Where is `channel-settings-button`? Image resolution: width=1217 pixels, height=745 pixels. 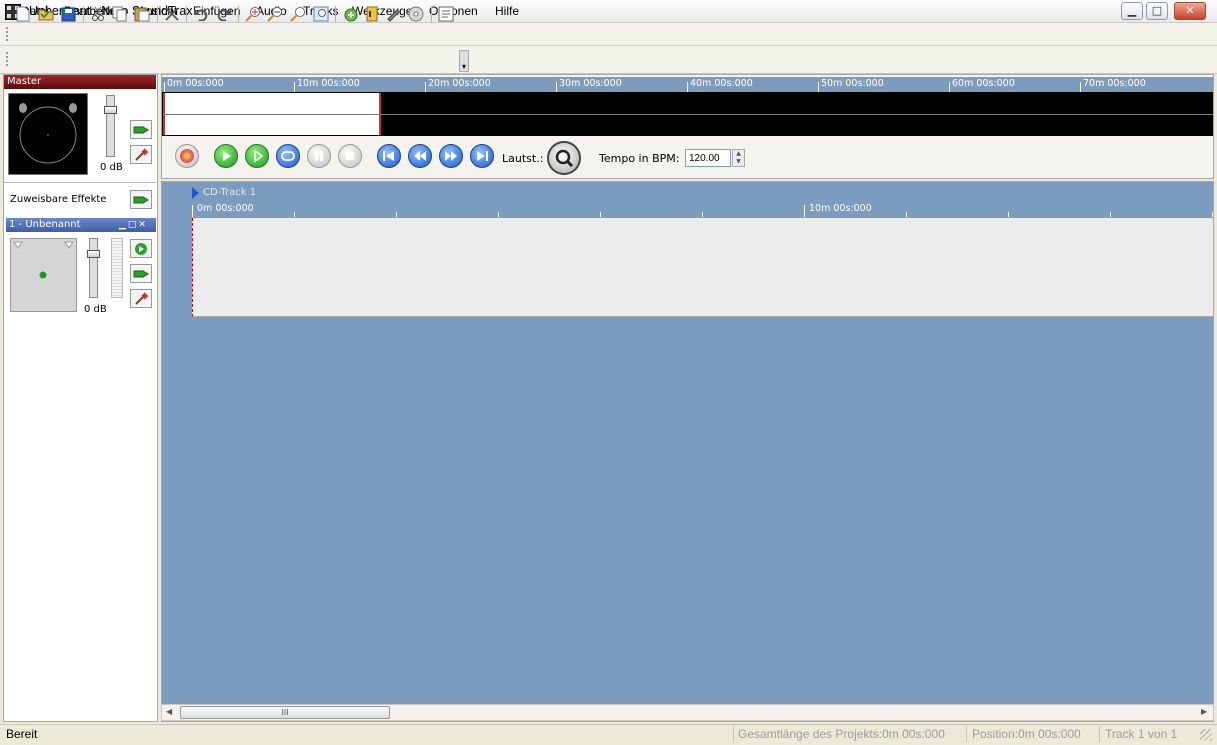
channel-settings-button is located at coordinates (141, 298).